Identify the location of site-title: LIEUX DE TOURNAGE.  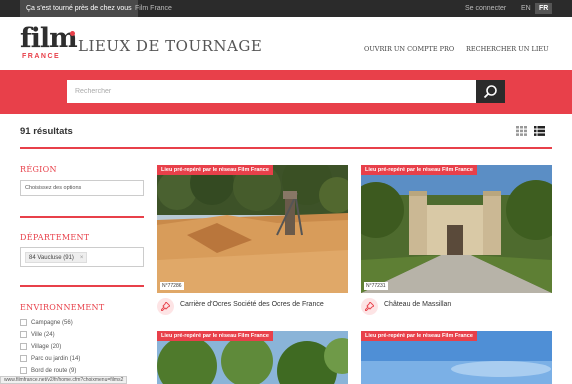
(170, 46).